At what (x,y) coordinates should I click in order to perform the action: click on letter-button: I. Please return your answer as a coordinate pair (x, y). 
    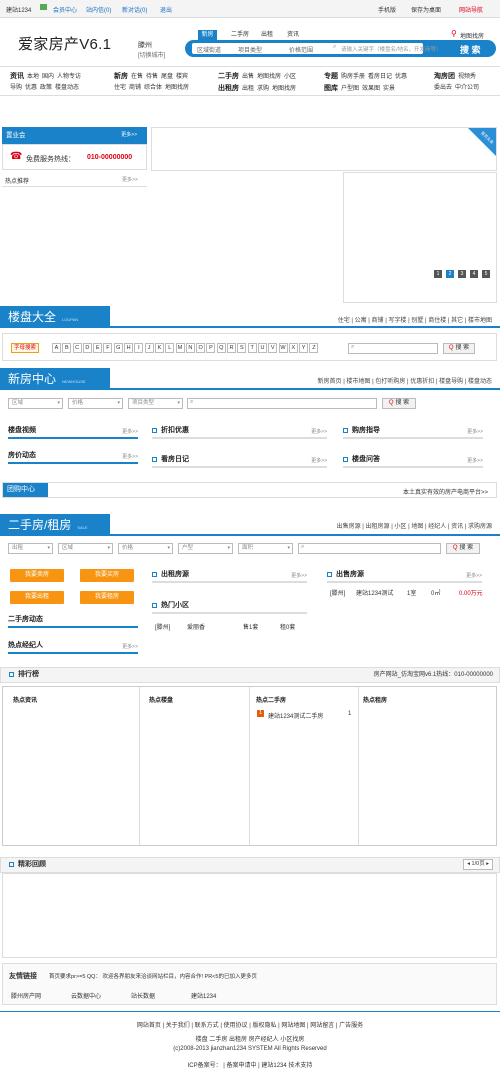
    Looking at the image, I should click on (139, 348).